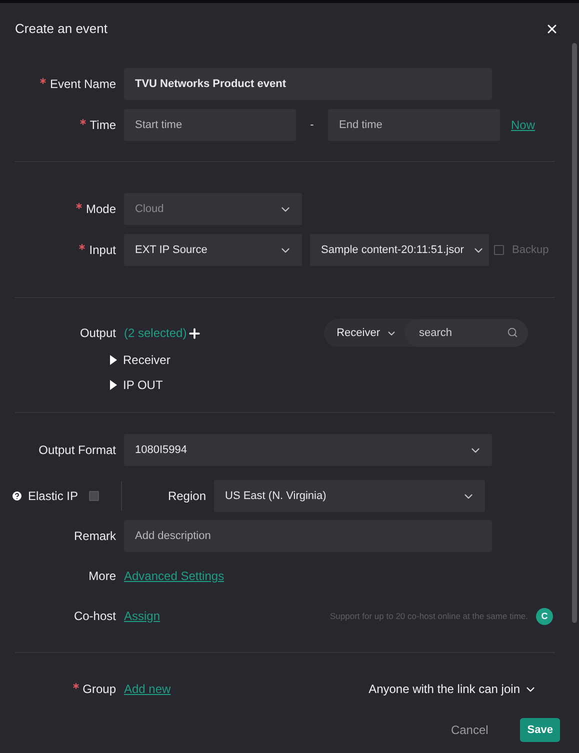  What do you see at coordinates (155, 333) in the screenshot?
I see `selected-count: (2 selected)` at bounding box center [155, 333].